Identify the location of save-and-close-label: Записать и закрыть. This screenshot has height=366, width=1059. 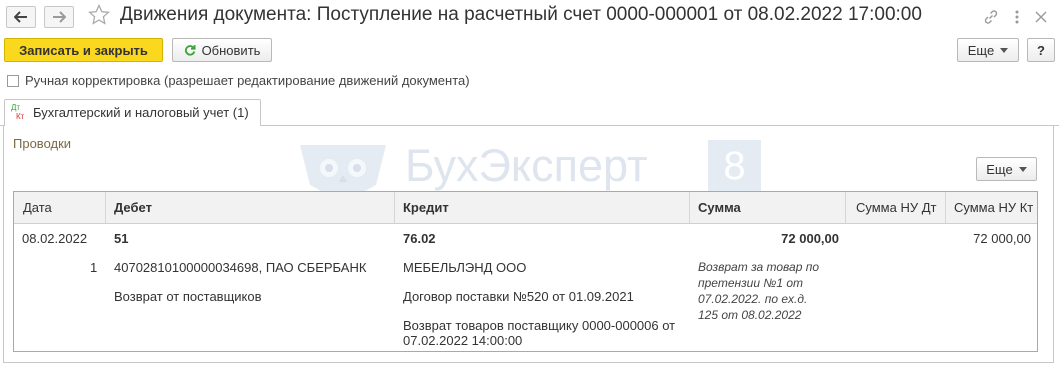
(83, 50).